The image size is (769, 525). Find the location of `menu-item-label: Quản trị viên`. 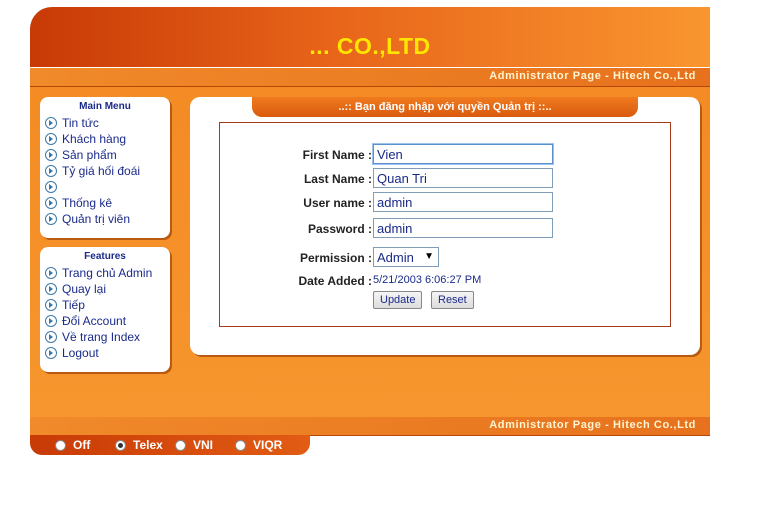

menu-item-label: Quản trị viên is located at coordinates (96, 219).